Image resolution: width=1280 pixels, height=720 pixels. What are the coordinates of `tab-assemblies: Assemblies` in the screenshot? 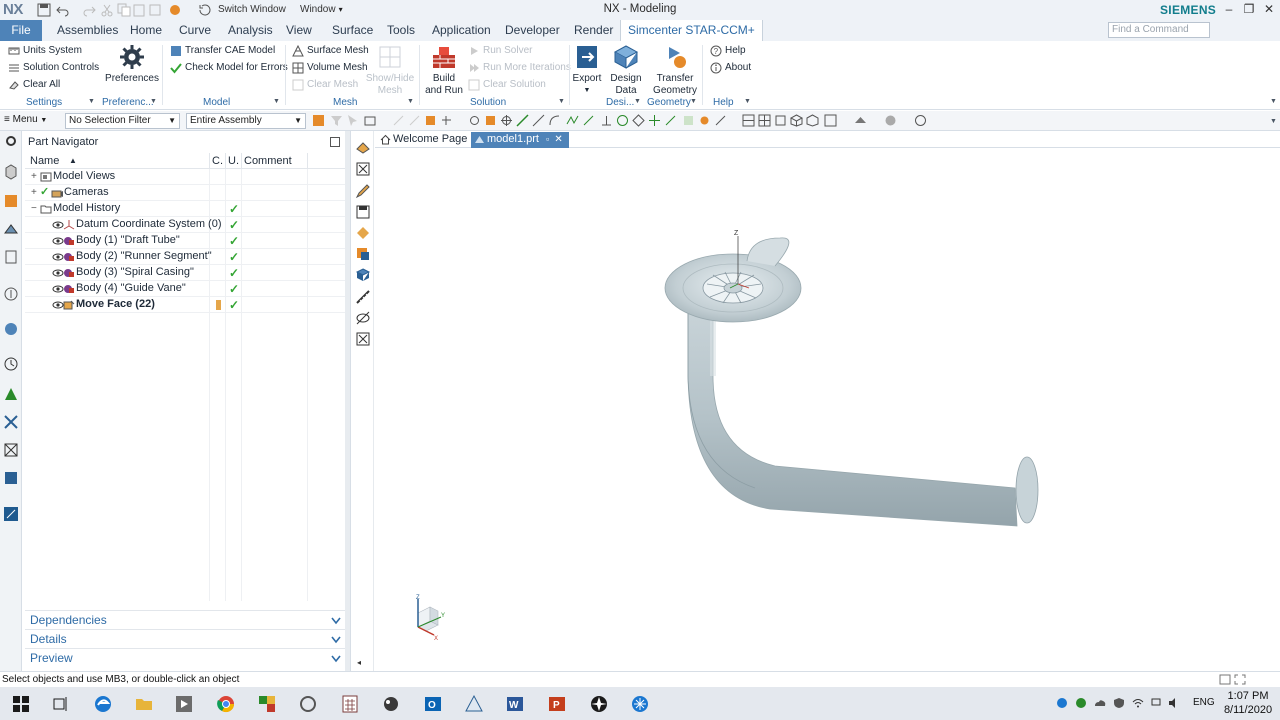 It's located at (87, 30).